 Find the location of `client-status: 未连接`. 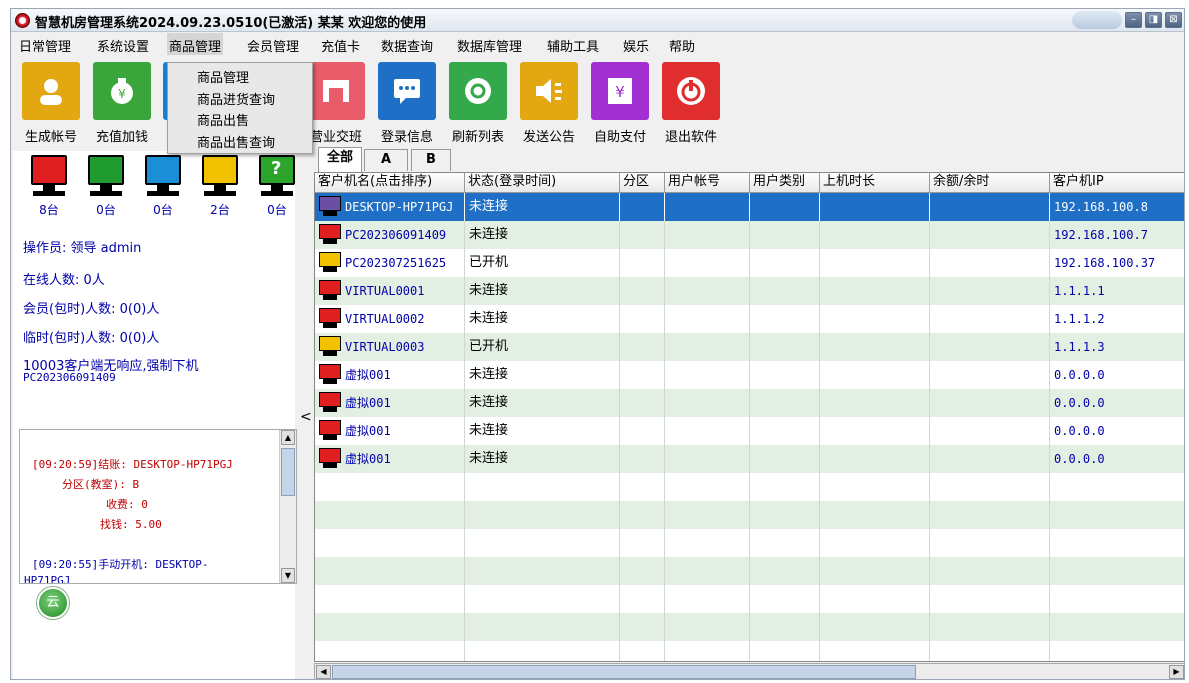

client-status: 未连接 is located at coordinates (542, 431).